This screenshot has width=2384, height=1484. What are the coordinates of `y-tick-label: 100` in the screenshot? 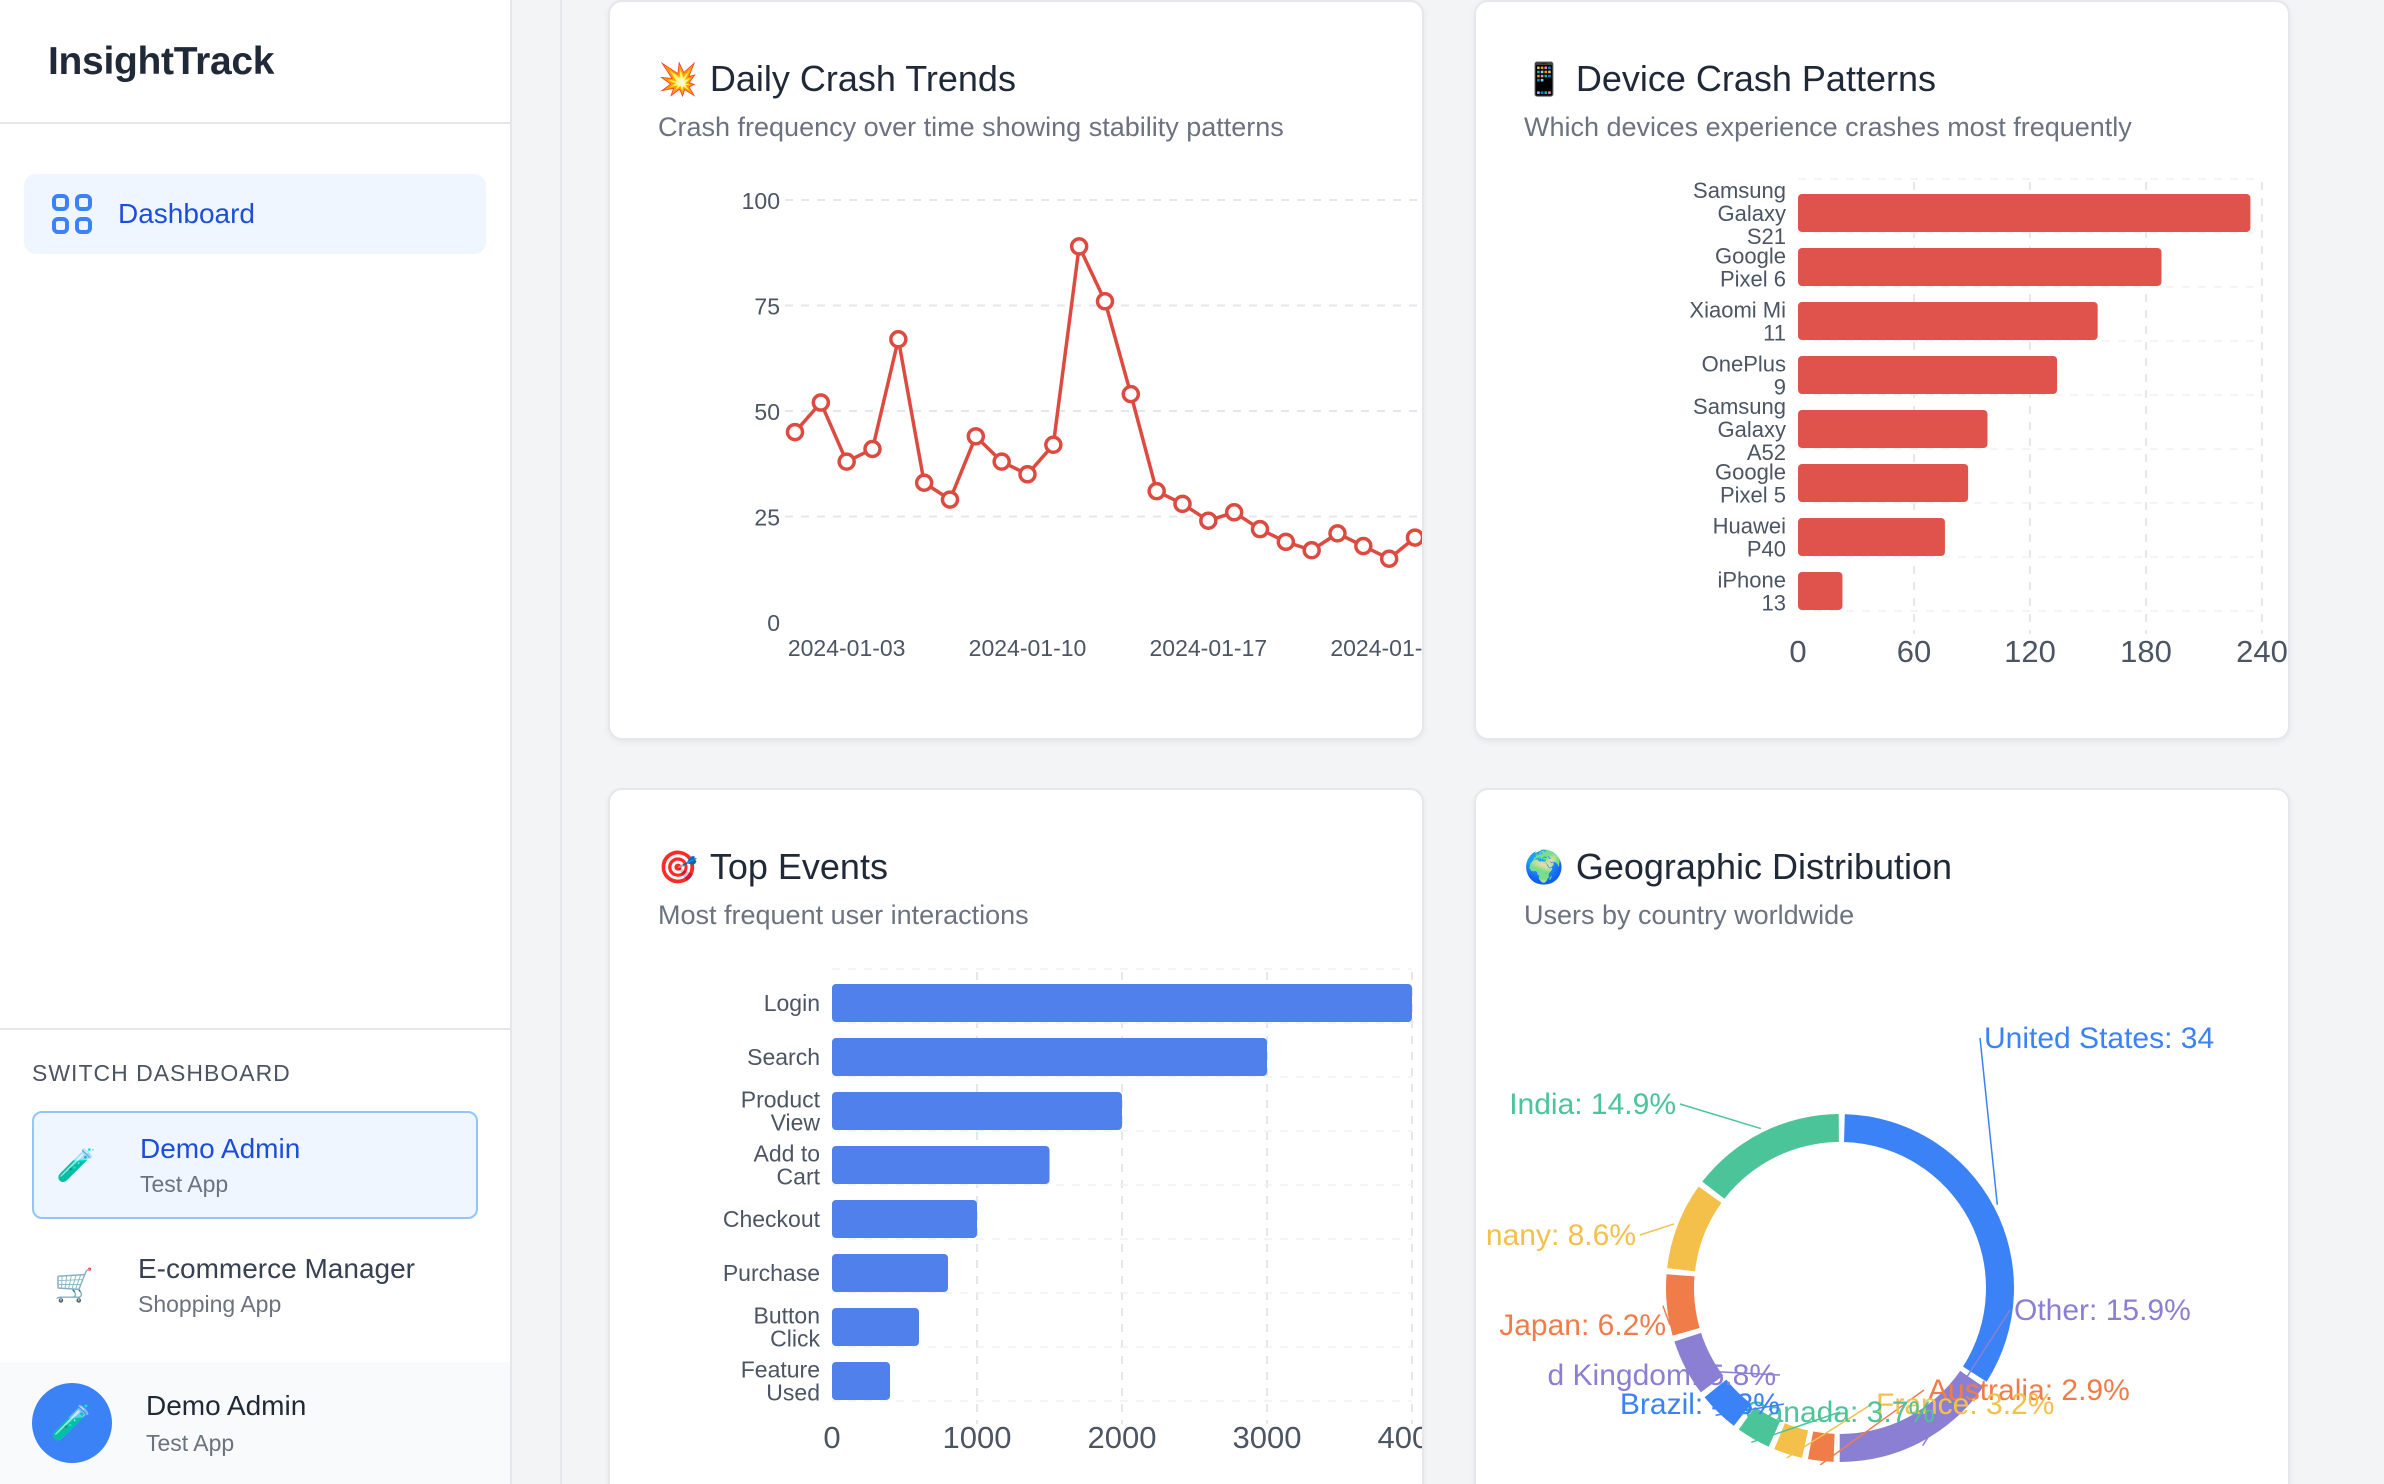 It's located at (761, 201).